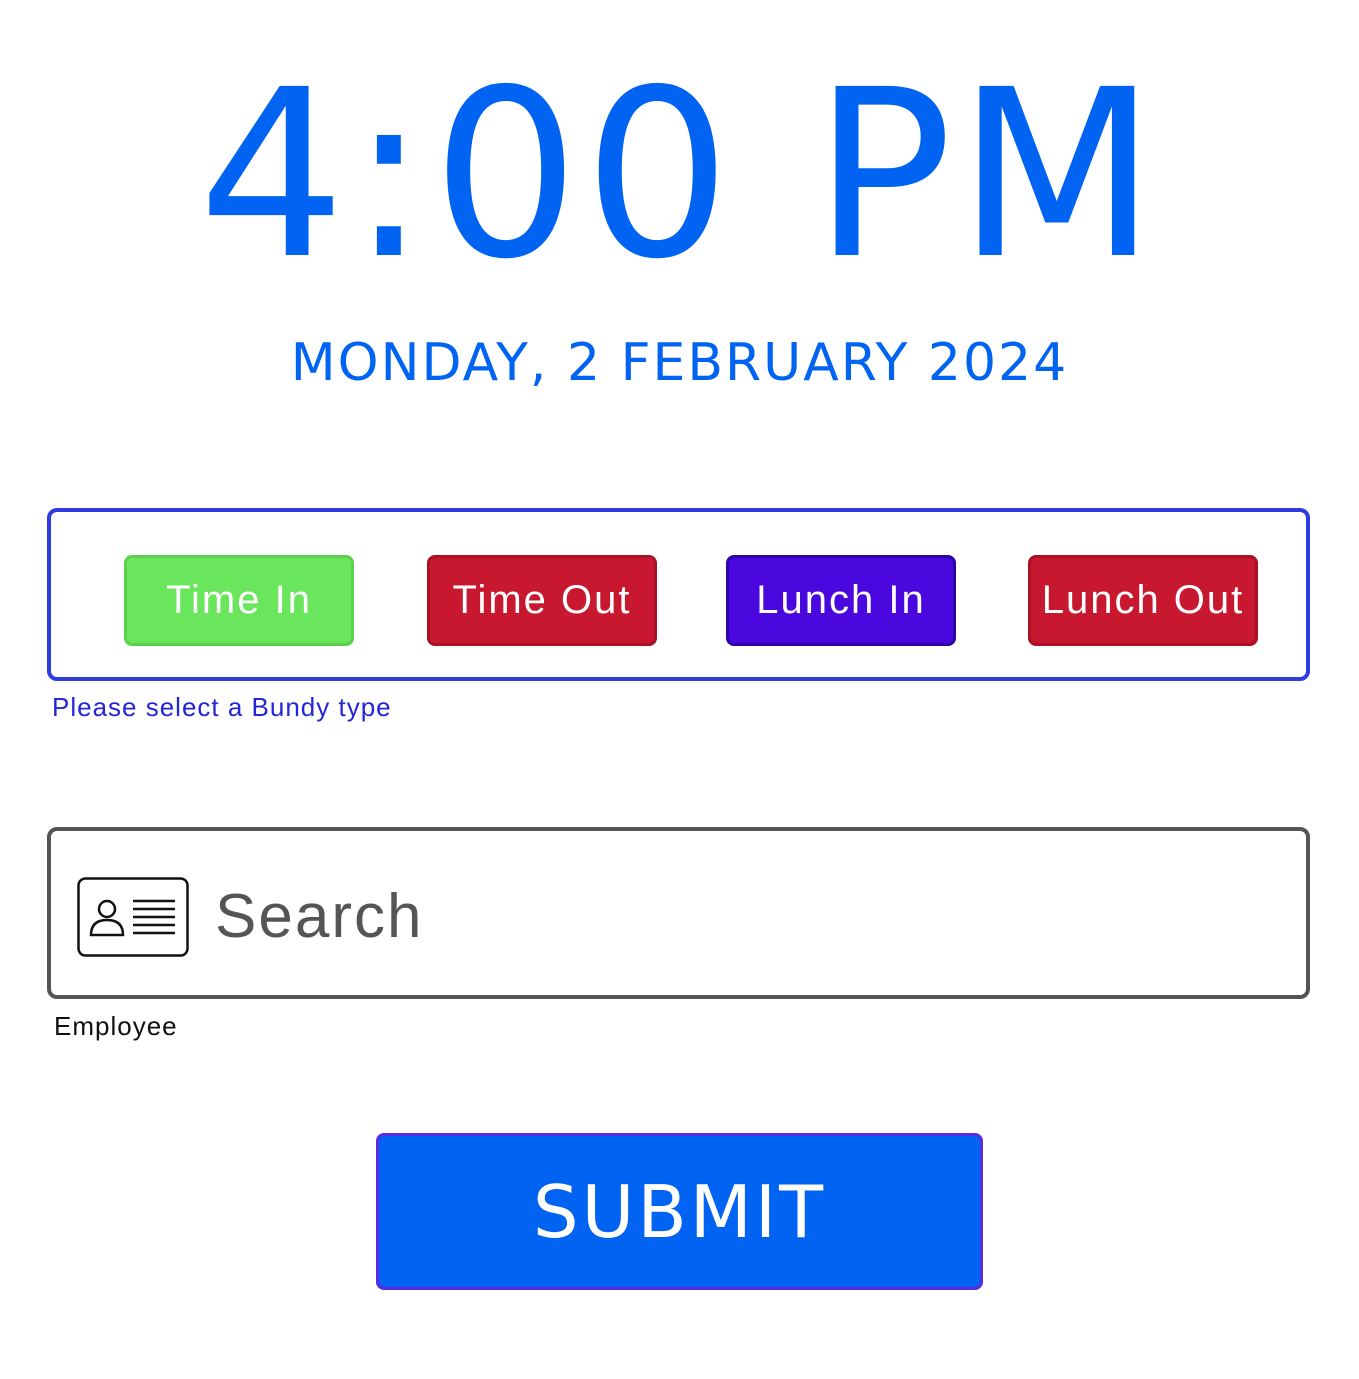  Describe the element at coordinates (745, 916) in the screenshot. I see `employee-search-input` at that location.